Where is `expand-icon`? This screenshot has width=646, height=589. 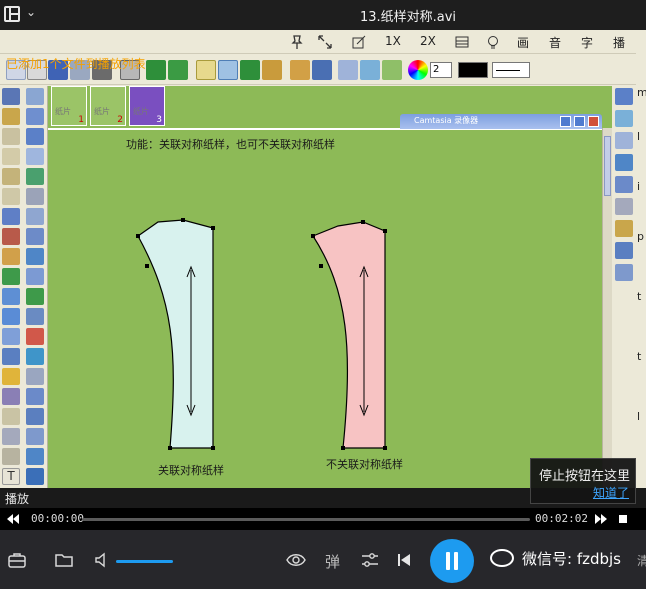 expand-icon is located at coordinates (325, 42).